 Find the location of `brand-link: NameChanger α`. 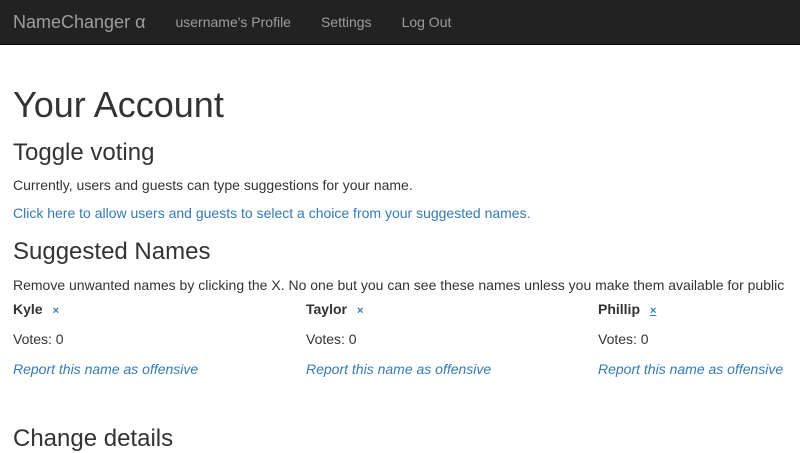

brand-link: NameChanger α is located at coordinates (79, 22).